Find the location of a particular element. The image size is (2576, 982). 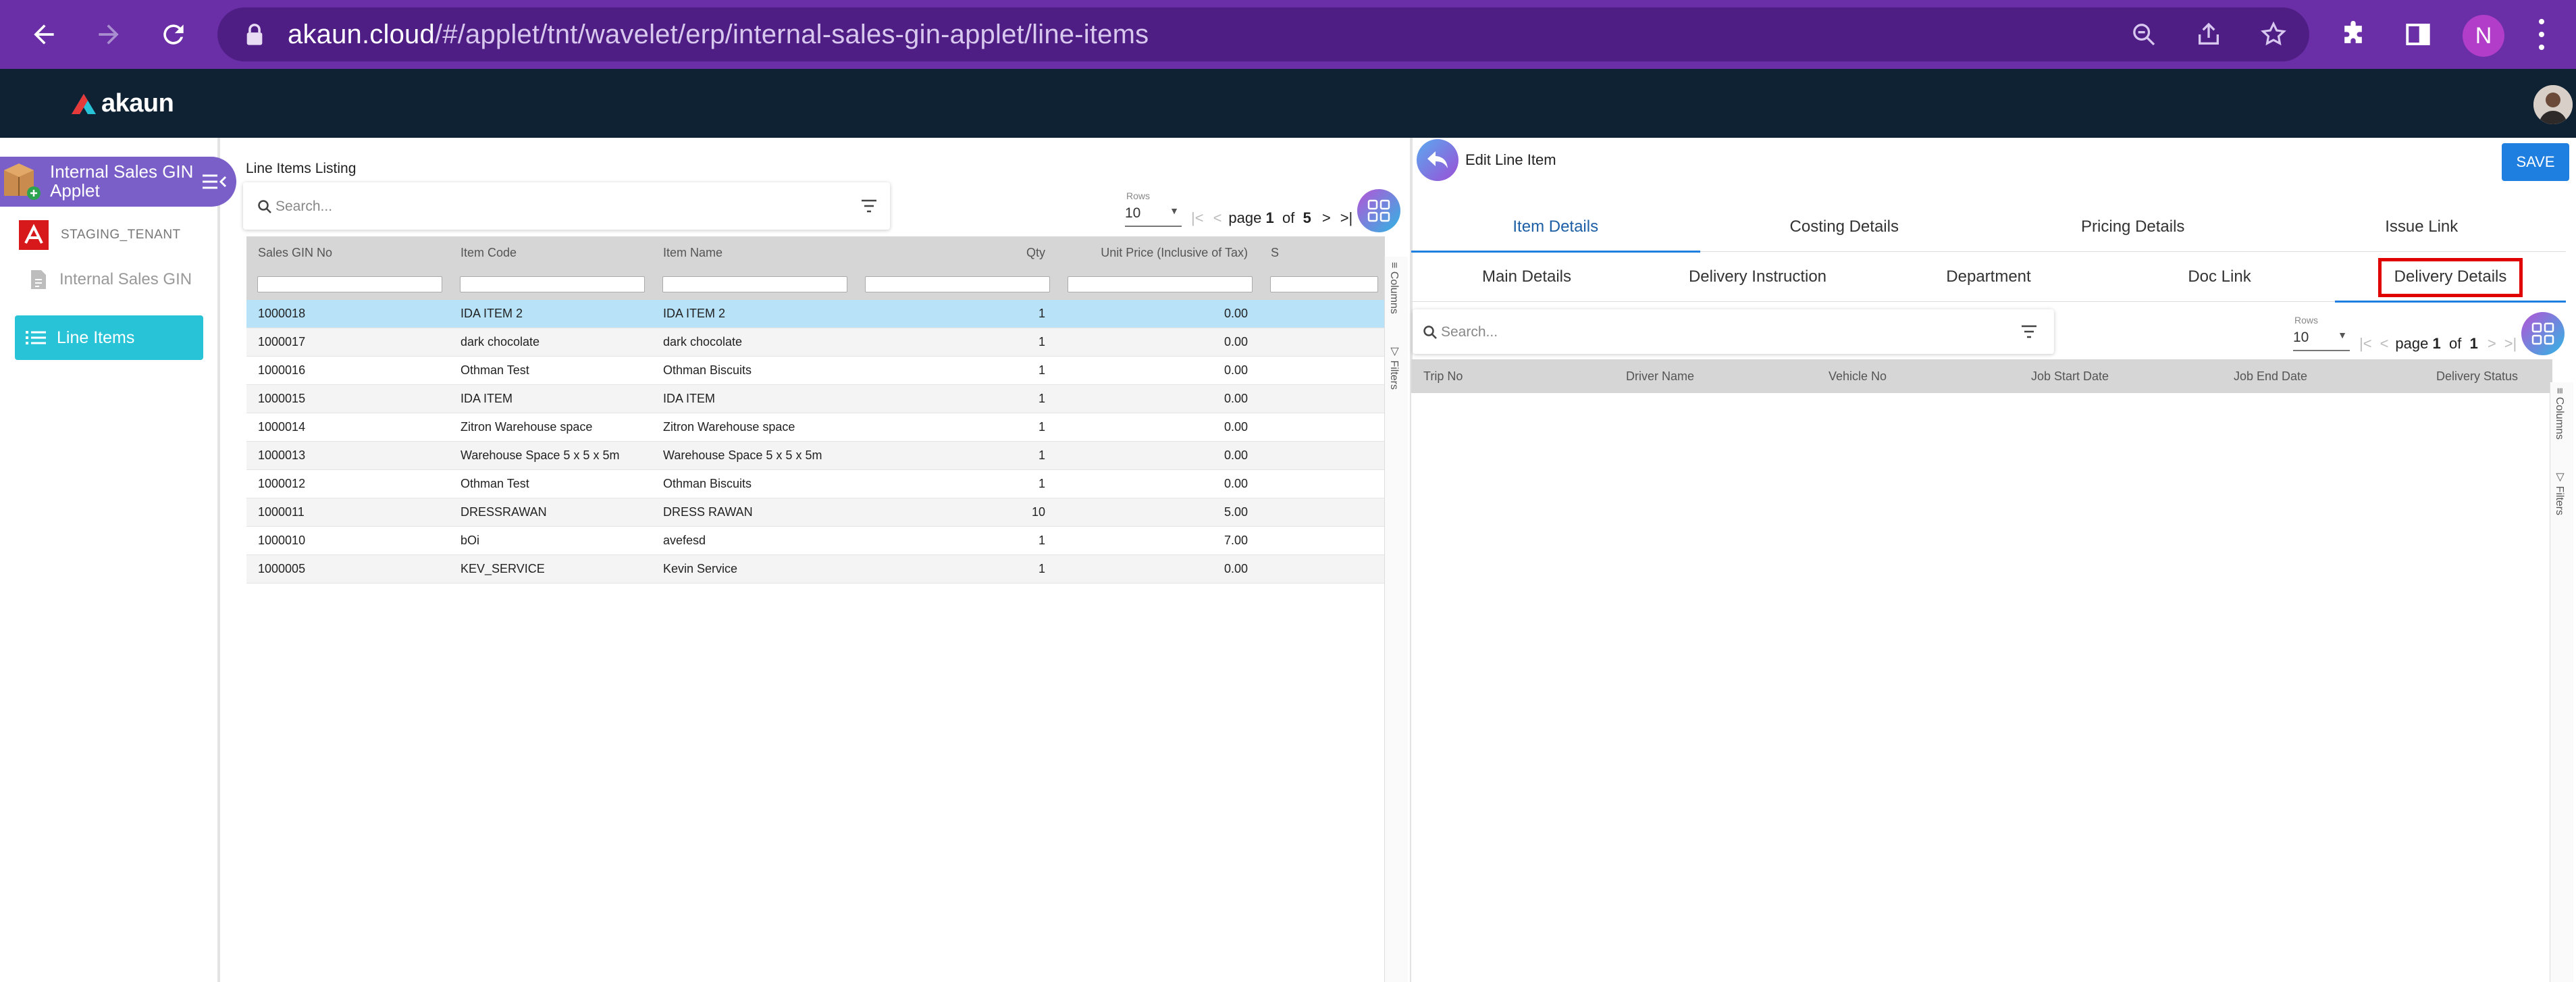

menu-collapse-icon is located at coordinates (215, 182).